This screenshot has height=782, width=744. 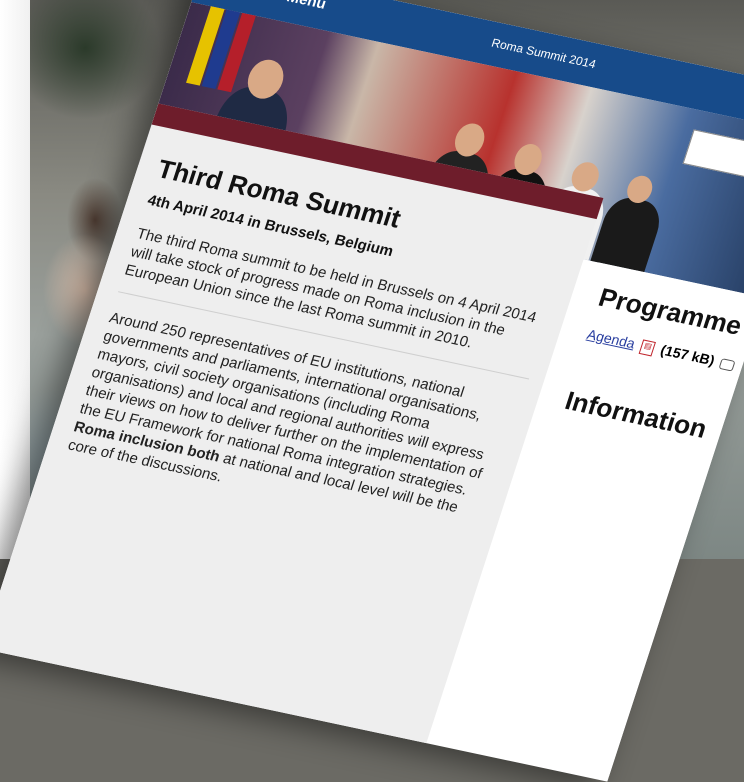 I want to click on left-edge-strip, so click(x=15, y=279).